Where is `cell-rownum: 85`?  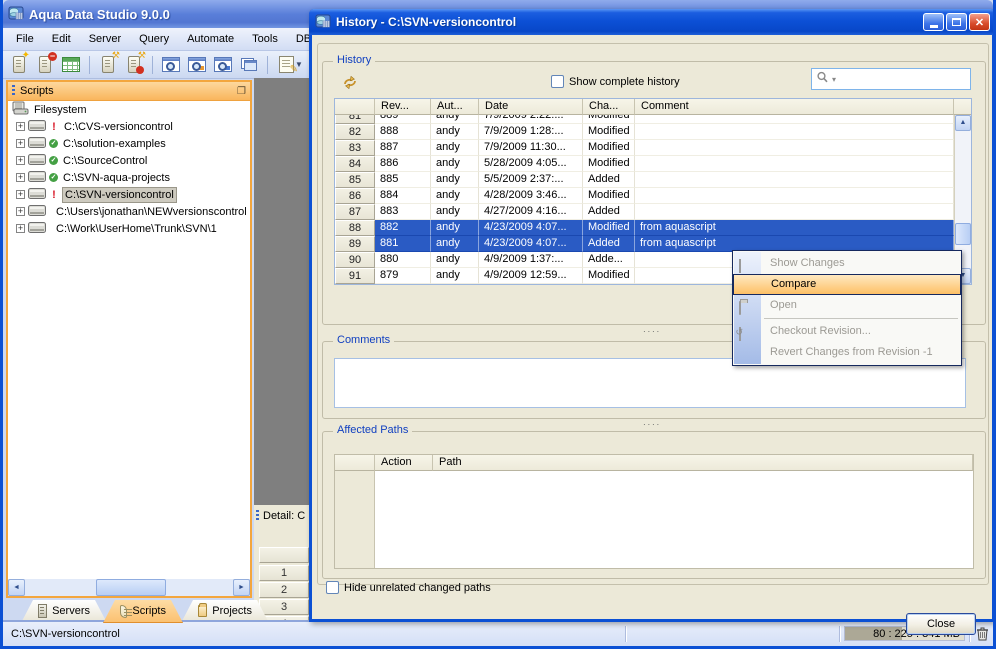
cell-rownum: 85 is located at coordinates (355, 180).